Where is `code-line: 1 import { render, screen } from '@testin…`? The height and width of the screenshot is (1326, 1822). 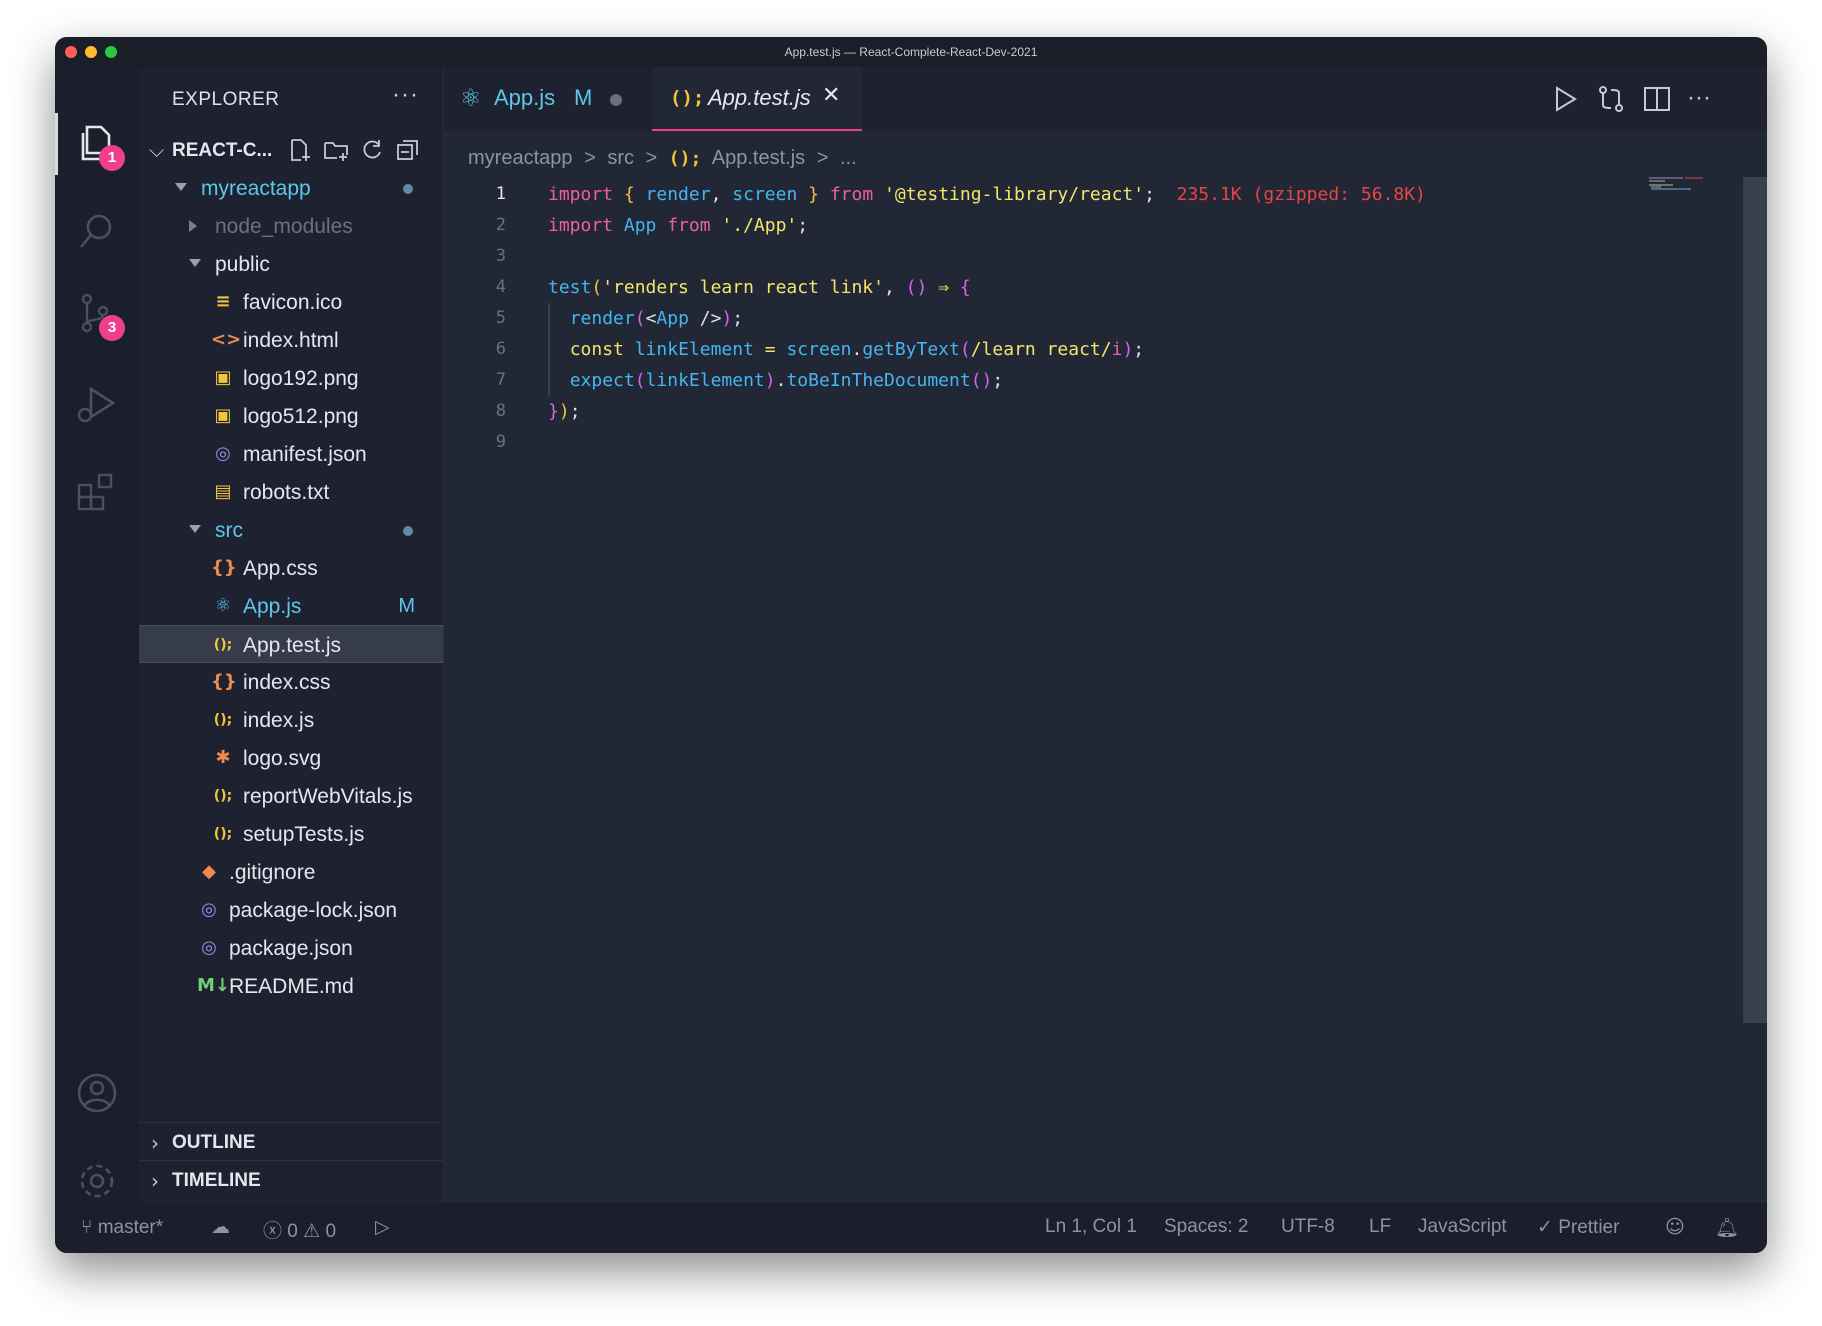
code-line: 1 import { render, screen } from '@testin… is located at coordinates (1064, 194).